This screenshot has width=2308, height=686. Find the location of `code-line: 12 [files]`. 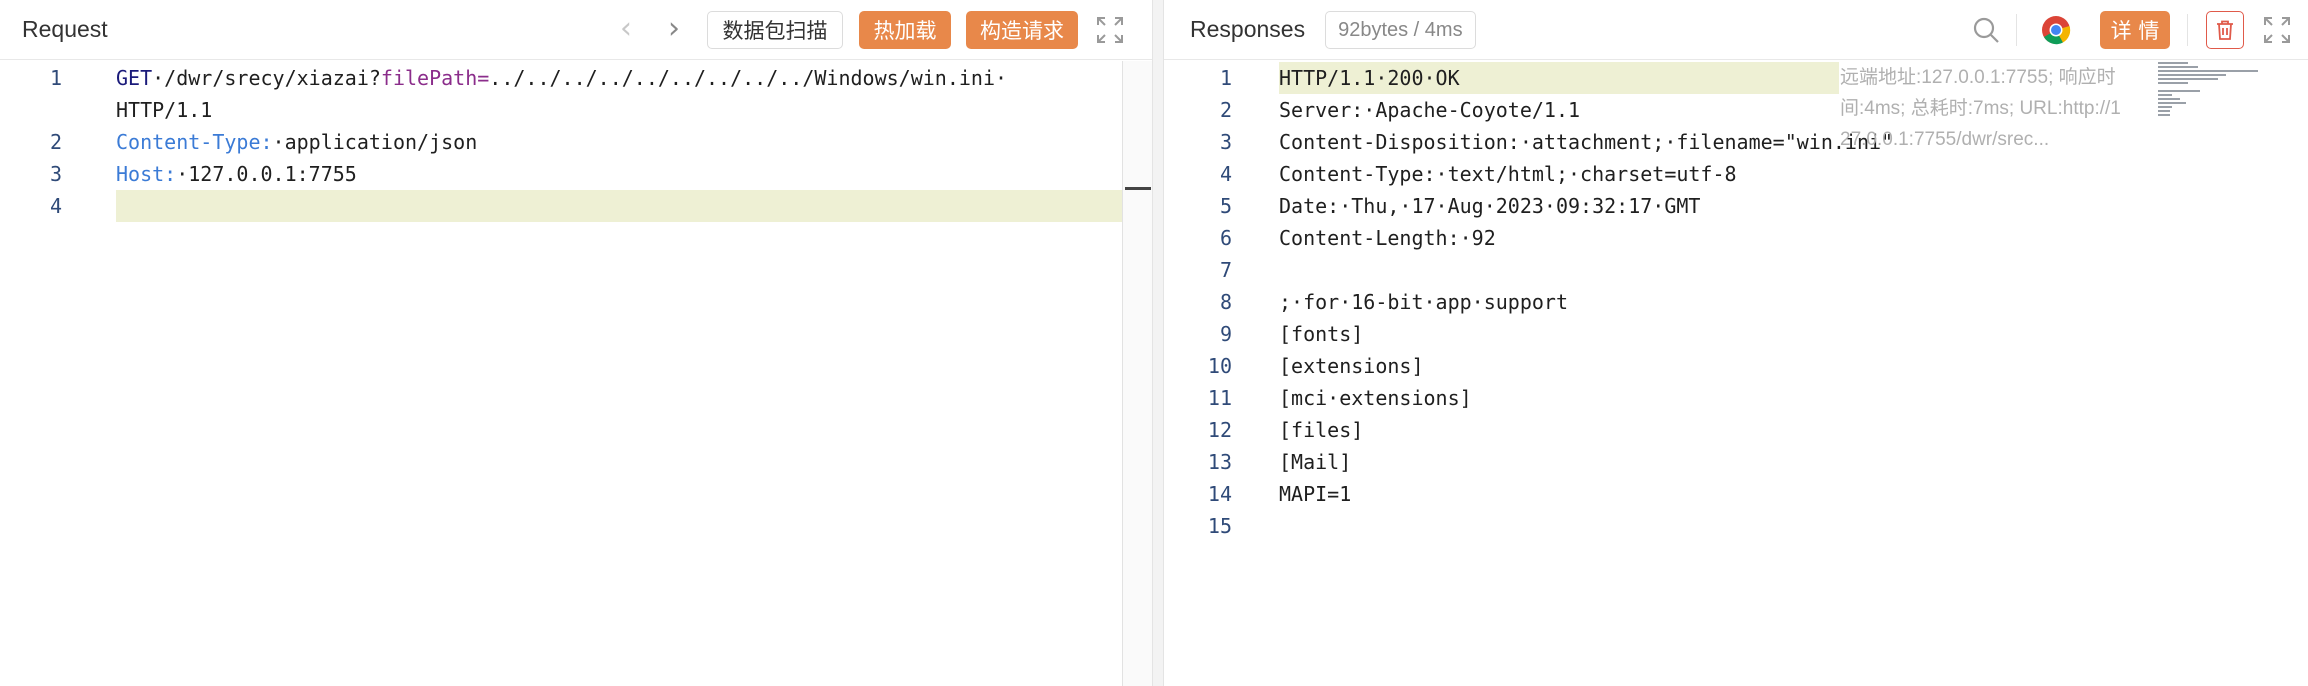

code-line: 12 [files] is located at coordinates (1736, 430).